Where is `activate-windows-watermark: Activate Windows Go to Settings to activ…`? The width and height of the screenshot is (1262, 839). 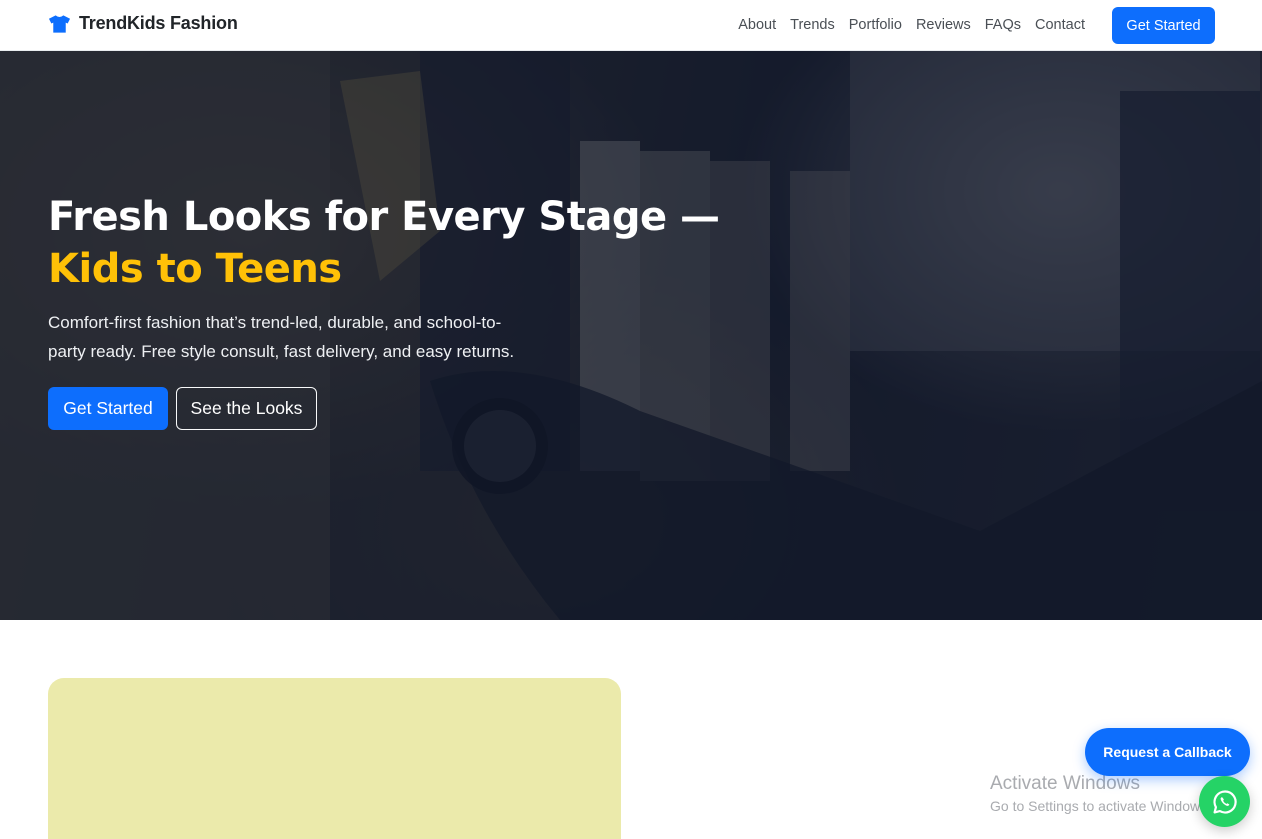 activate-windows-watermark: Activate Windows Go to Settings to activ… is located at coordinates (1100, 794).